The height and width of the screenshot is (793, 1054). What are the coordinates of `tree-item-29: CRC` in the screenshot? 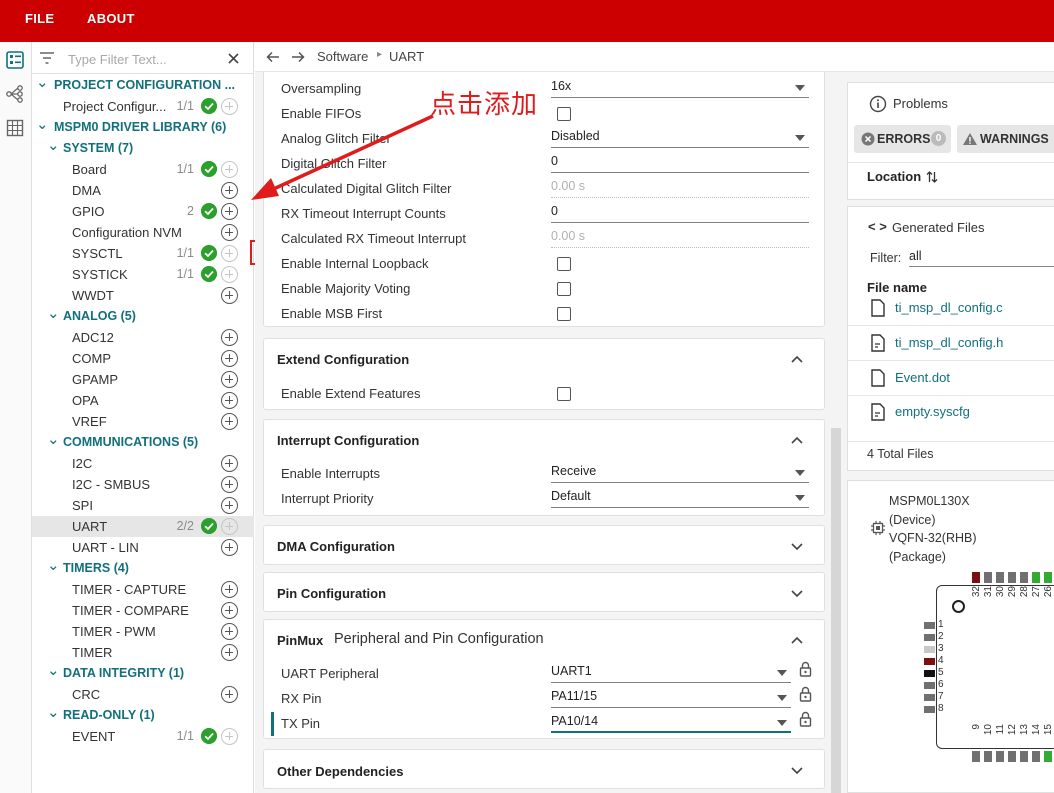 It's located at (143, 694).